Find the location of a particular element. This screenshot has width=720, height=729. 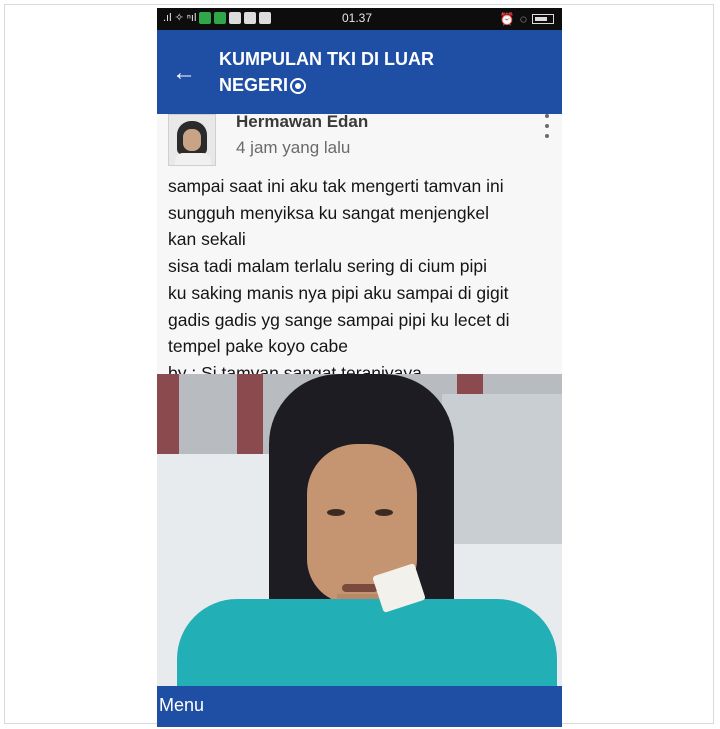

avatar is located at coordinates (192, 140).